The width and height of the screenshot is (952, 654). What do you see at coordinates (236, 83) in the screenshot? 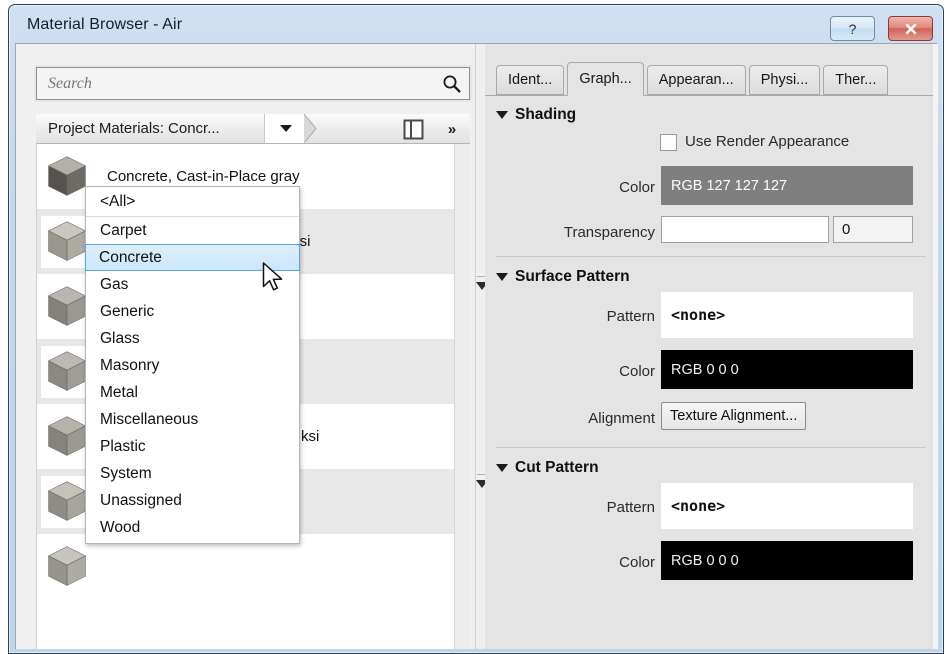
I see `search-input` at bounding box center [236, 83].